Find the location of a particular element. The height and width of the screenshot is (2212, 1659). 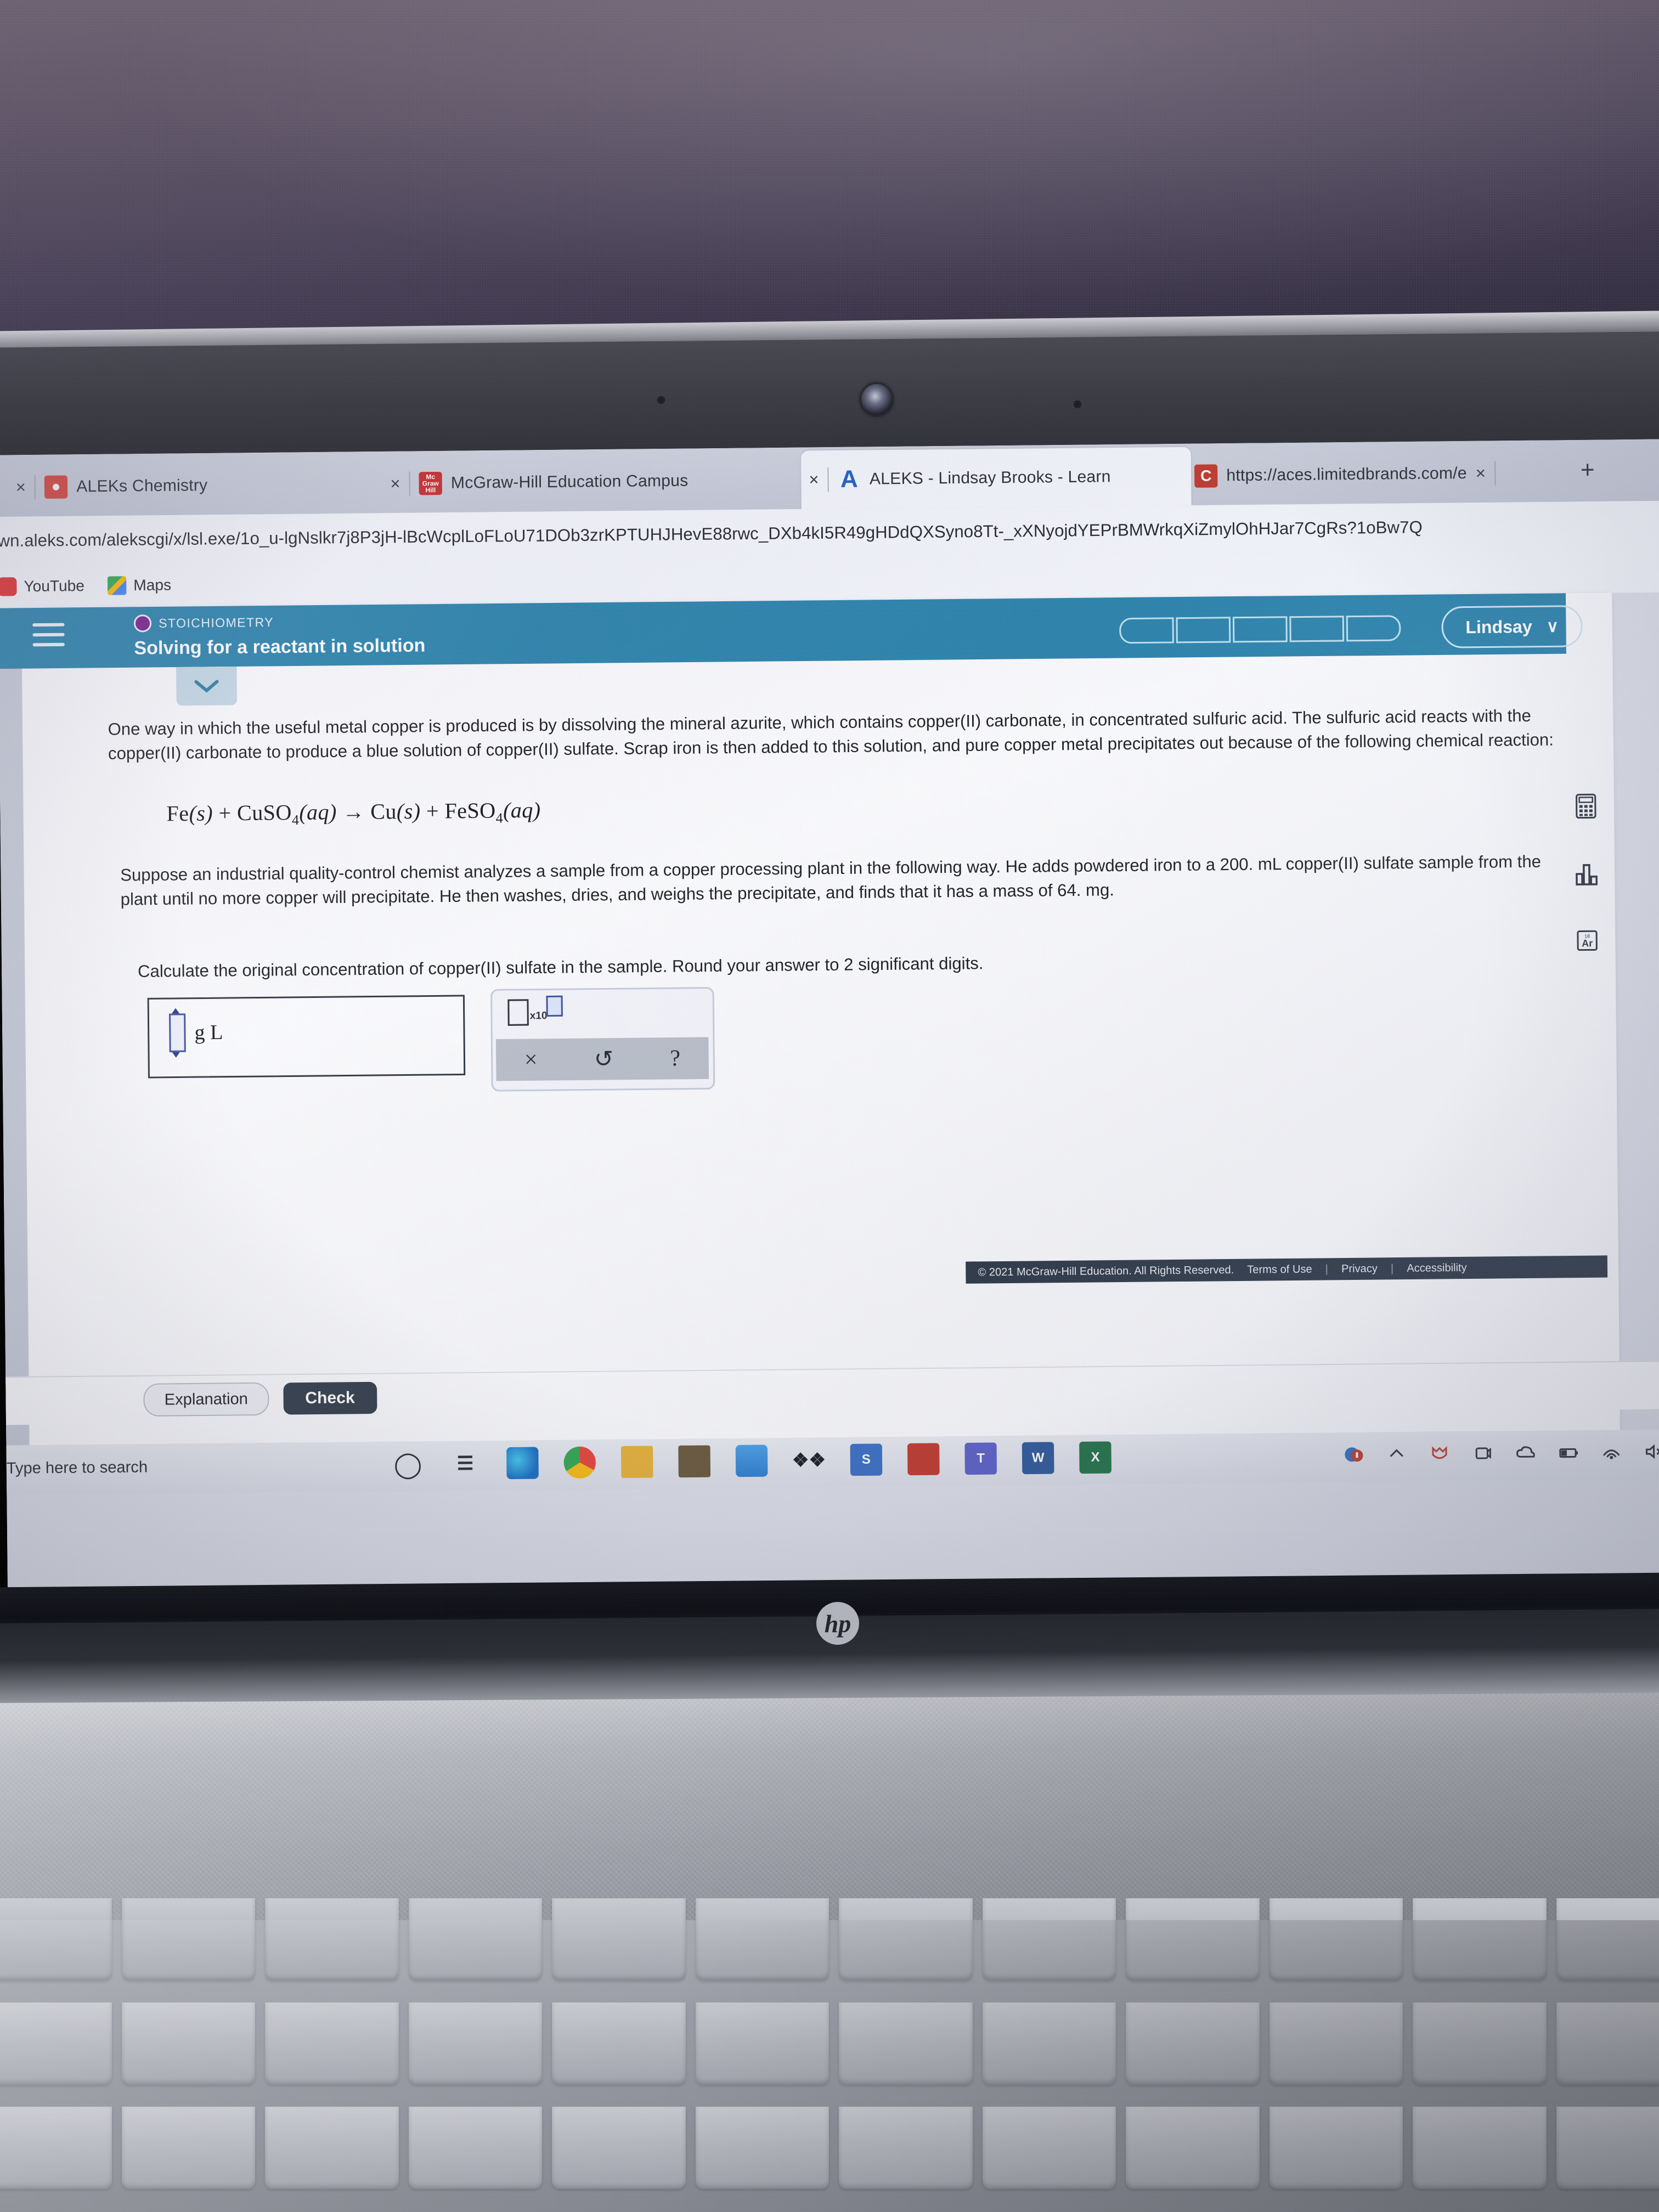

wifi-icon is located at coordinates (1611, 1452).